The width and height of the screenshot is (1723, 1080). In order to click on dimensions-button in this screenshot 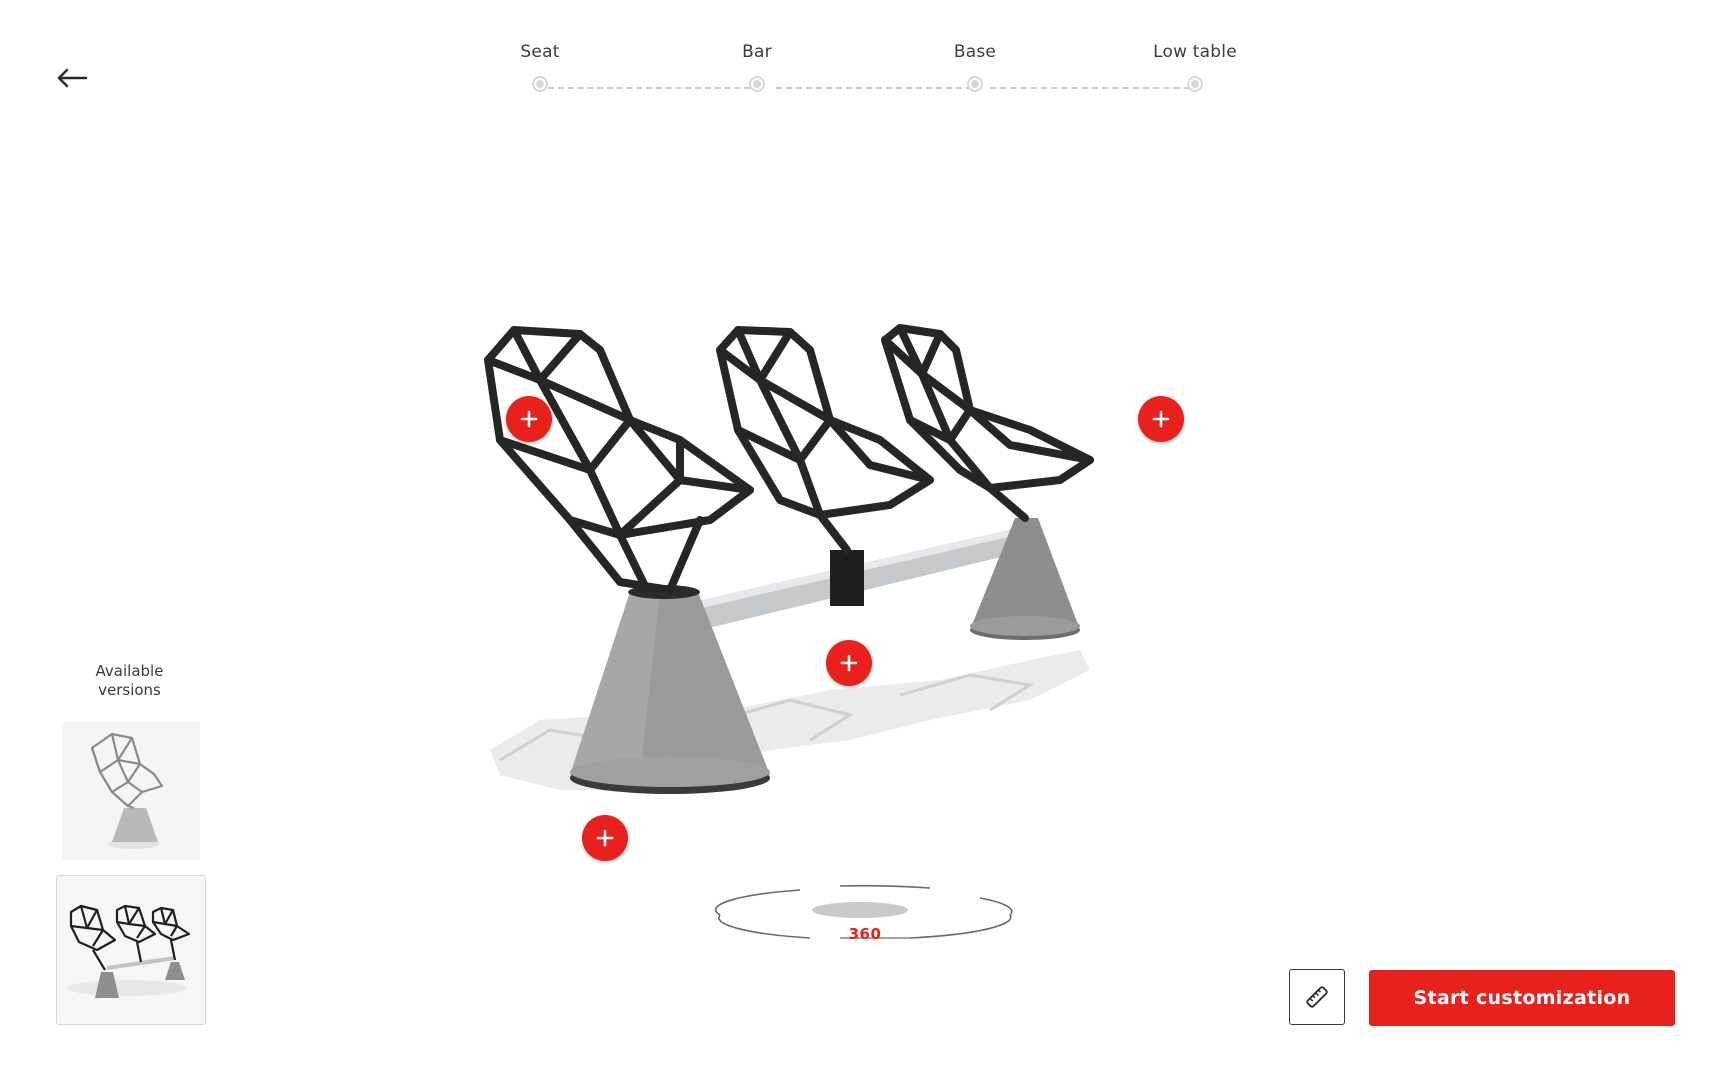, I will do `click(1317, 997)`.